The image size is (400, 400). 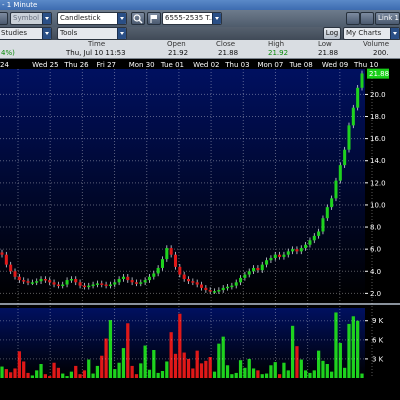 I want to click on close-header: Close, so click(x=226, y=44).